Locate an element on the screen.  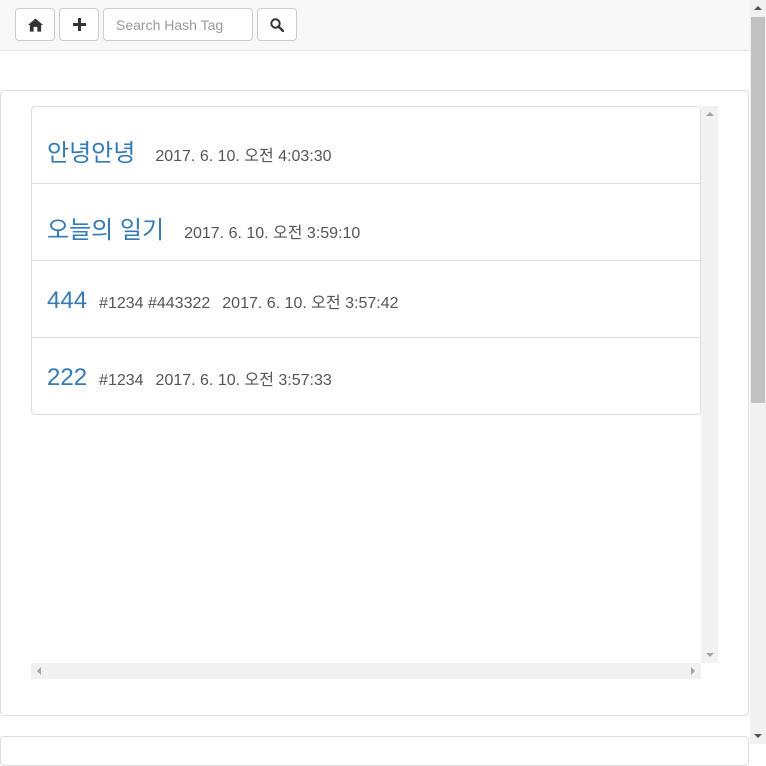
post-date: 2017. 6. 10. 오전 4:03:30 is located at coordinates (243, 156).